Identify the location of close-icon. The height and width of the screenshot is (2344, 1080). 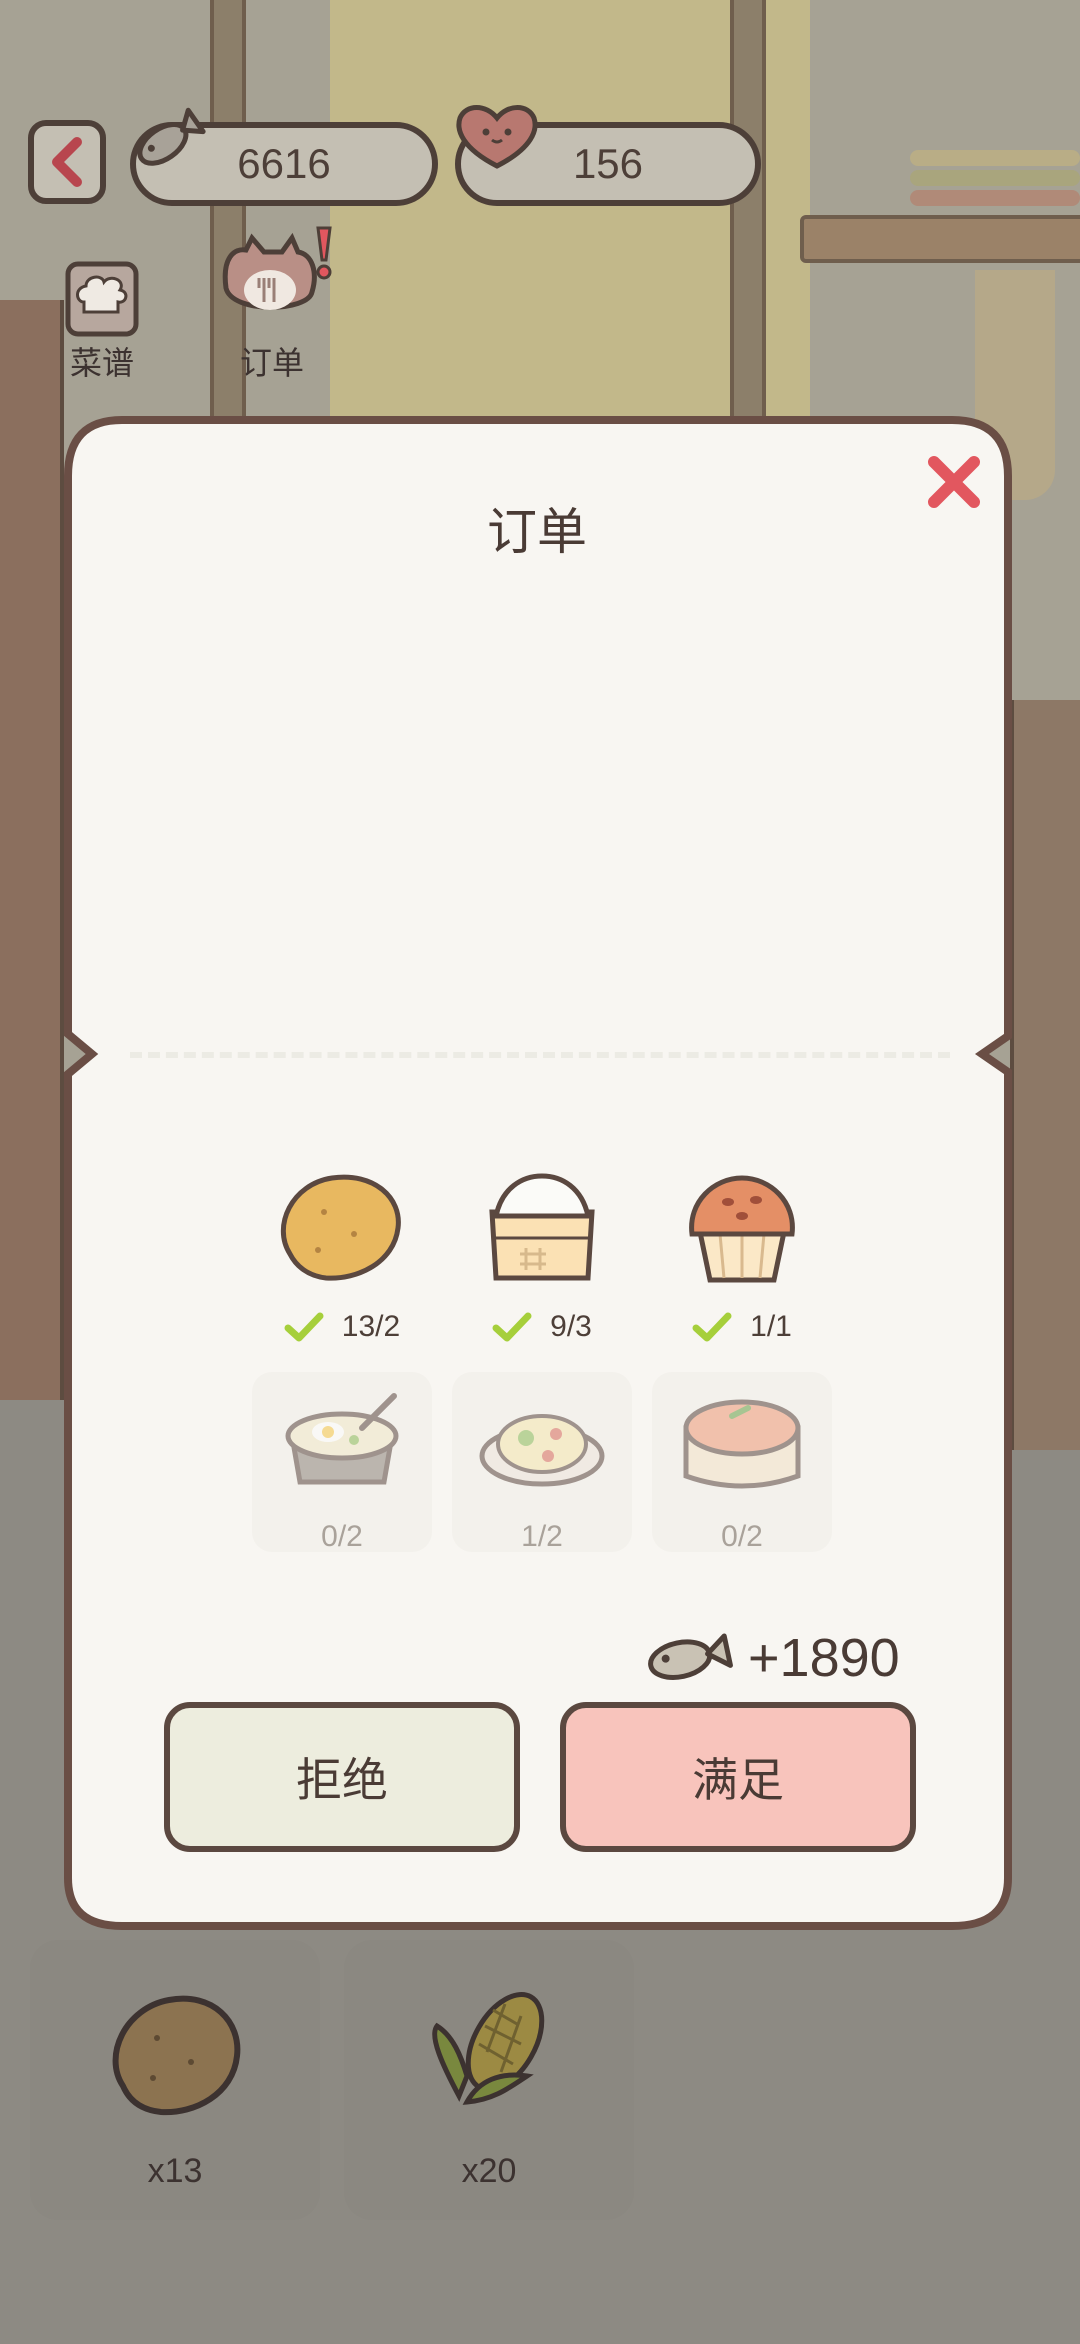
(954, 482).